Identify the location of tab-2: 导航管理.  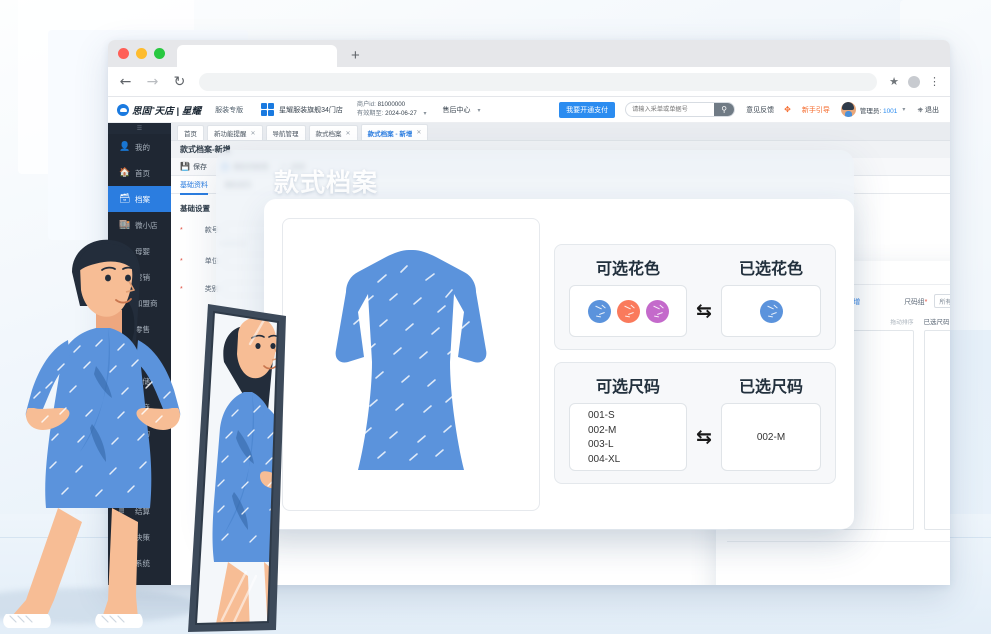
(285, 132).